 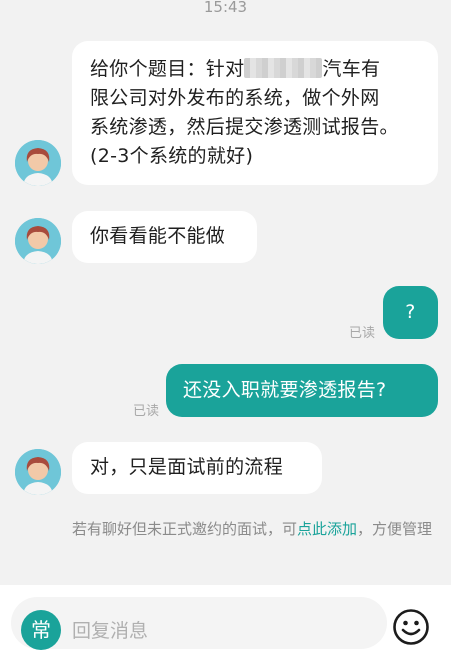 What do you see at coordinates (283, 68) in the screenshot?
I see `redacted-company-name` at bounding box center [283, 68].